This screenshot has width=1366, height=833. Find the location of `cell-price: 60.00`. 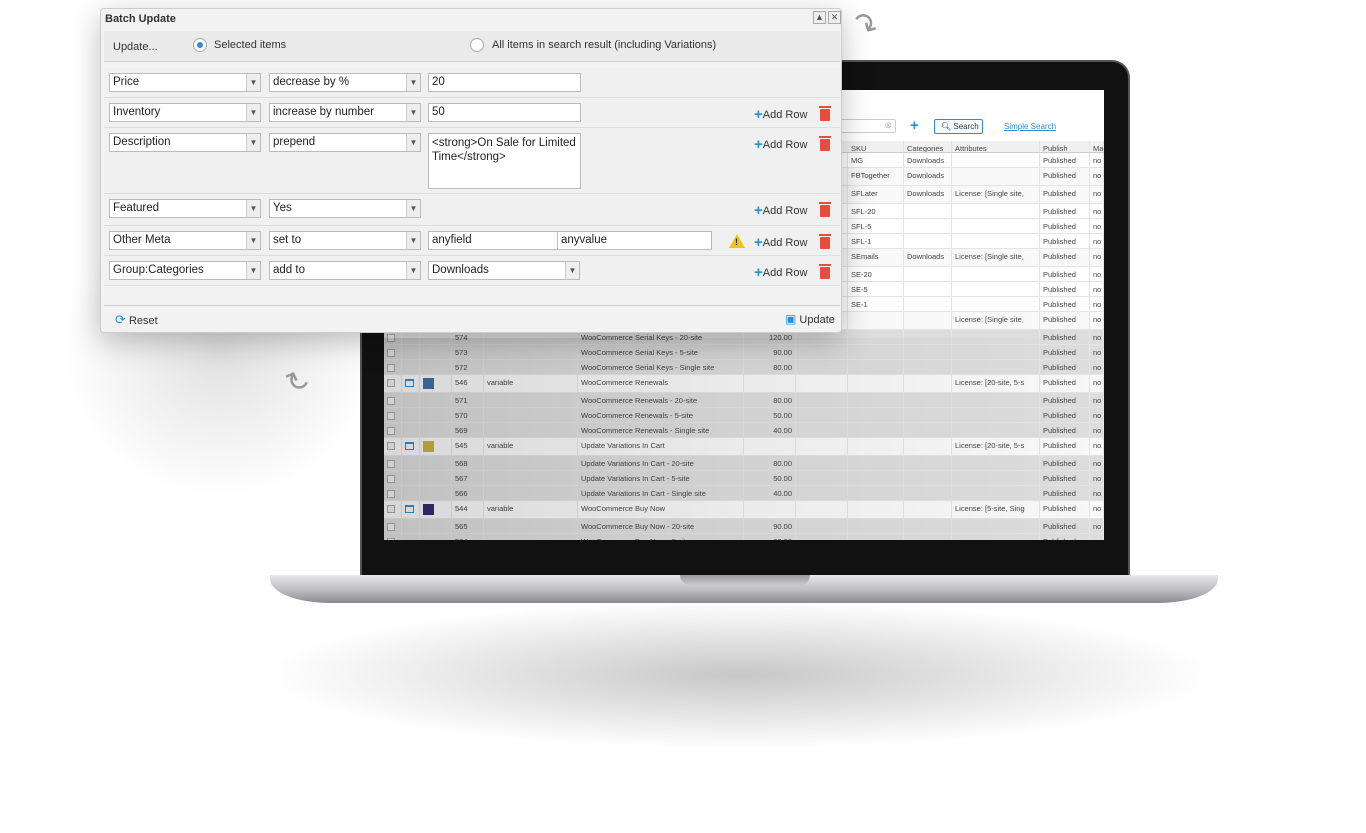

cell-price: 60.00 is located at coordinates (770, 537).